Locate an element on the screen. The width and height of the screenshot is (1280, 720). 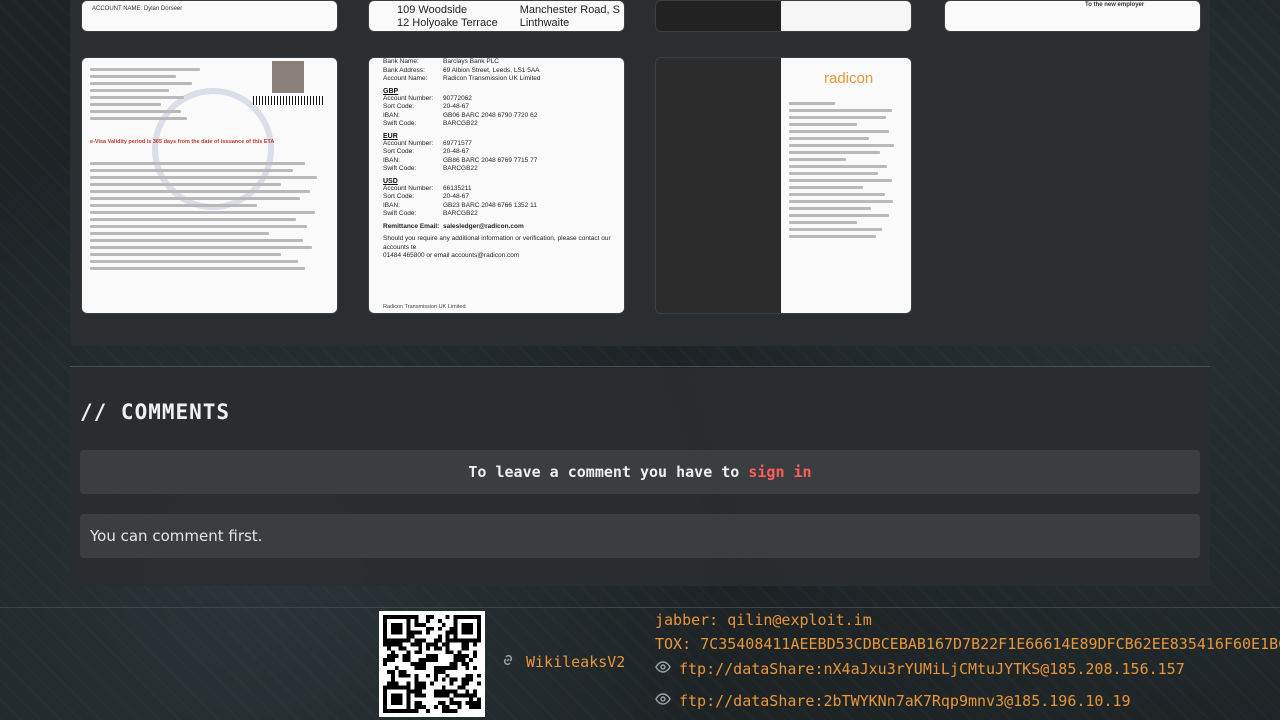
bank-name-label: Bank Name: is located at coordinates (401, 61).